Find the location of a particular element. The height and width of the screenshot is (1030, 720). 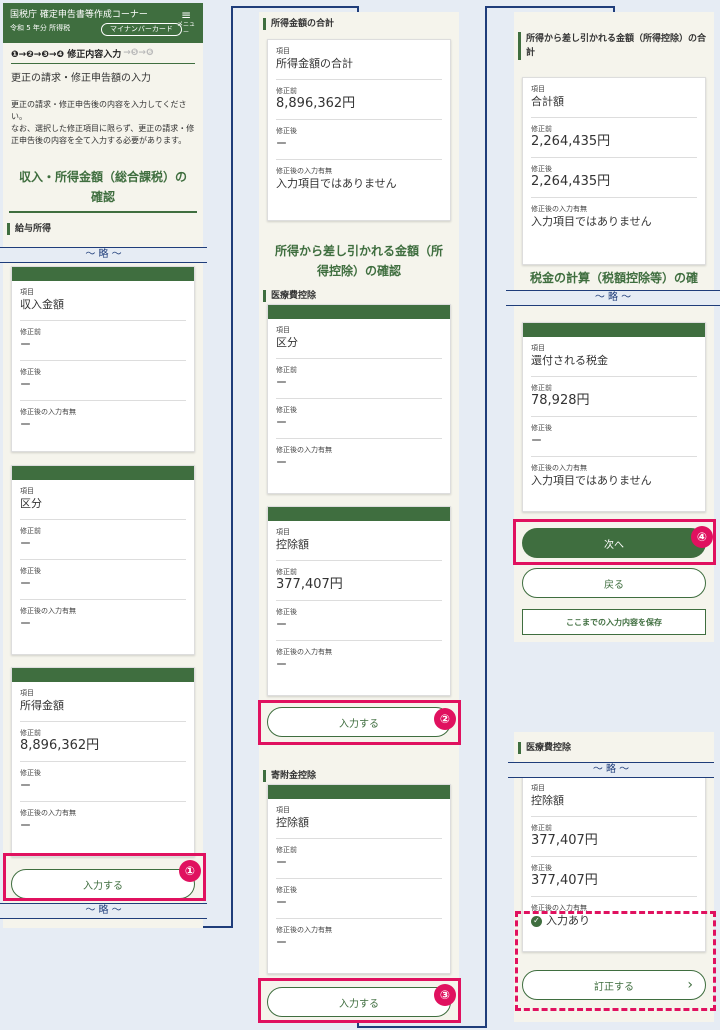

tax-year-label: 令和 5 年分 所得税 is located at coordinates (40, 28).